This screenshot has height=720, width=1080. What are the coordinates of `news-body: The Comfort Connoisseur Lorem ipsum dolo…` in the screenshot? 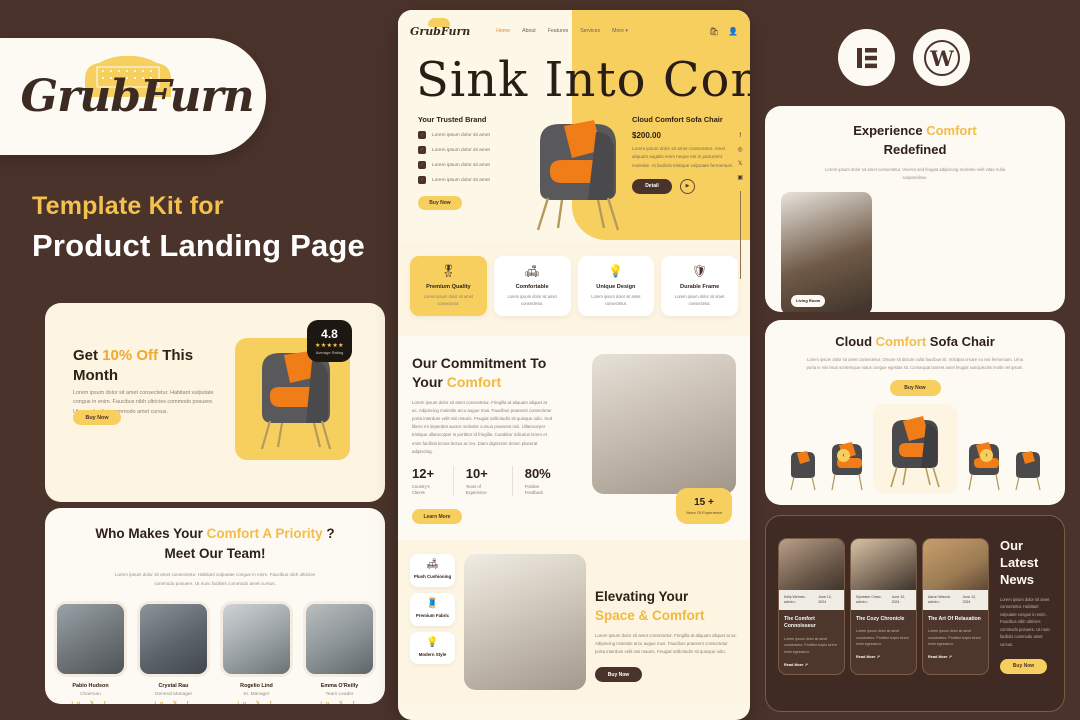 It's located at (811, 642).